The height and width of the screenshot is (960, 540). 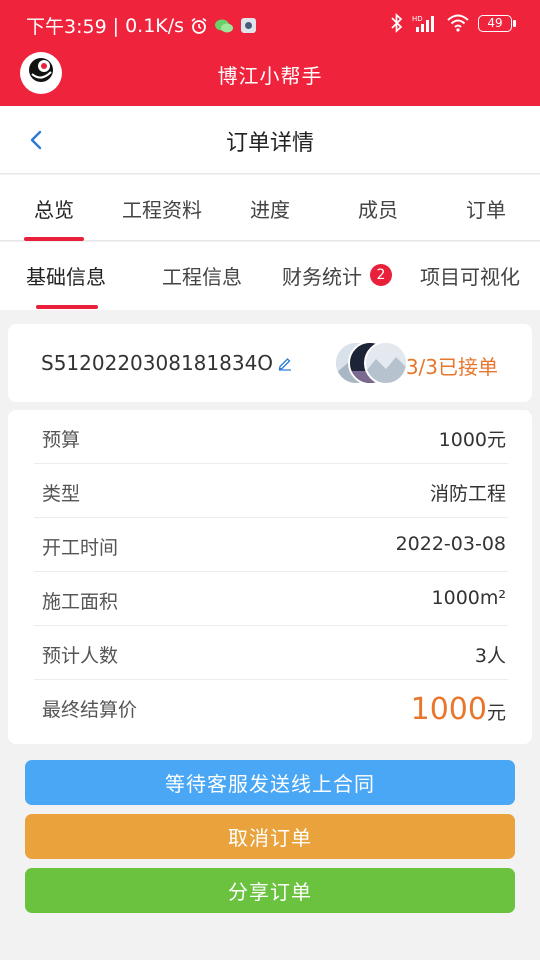 I want to click on app-header: 下午3:59 | 0.1K/s HD 49 博江小帮手, so click(x=270, y=53).